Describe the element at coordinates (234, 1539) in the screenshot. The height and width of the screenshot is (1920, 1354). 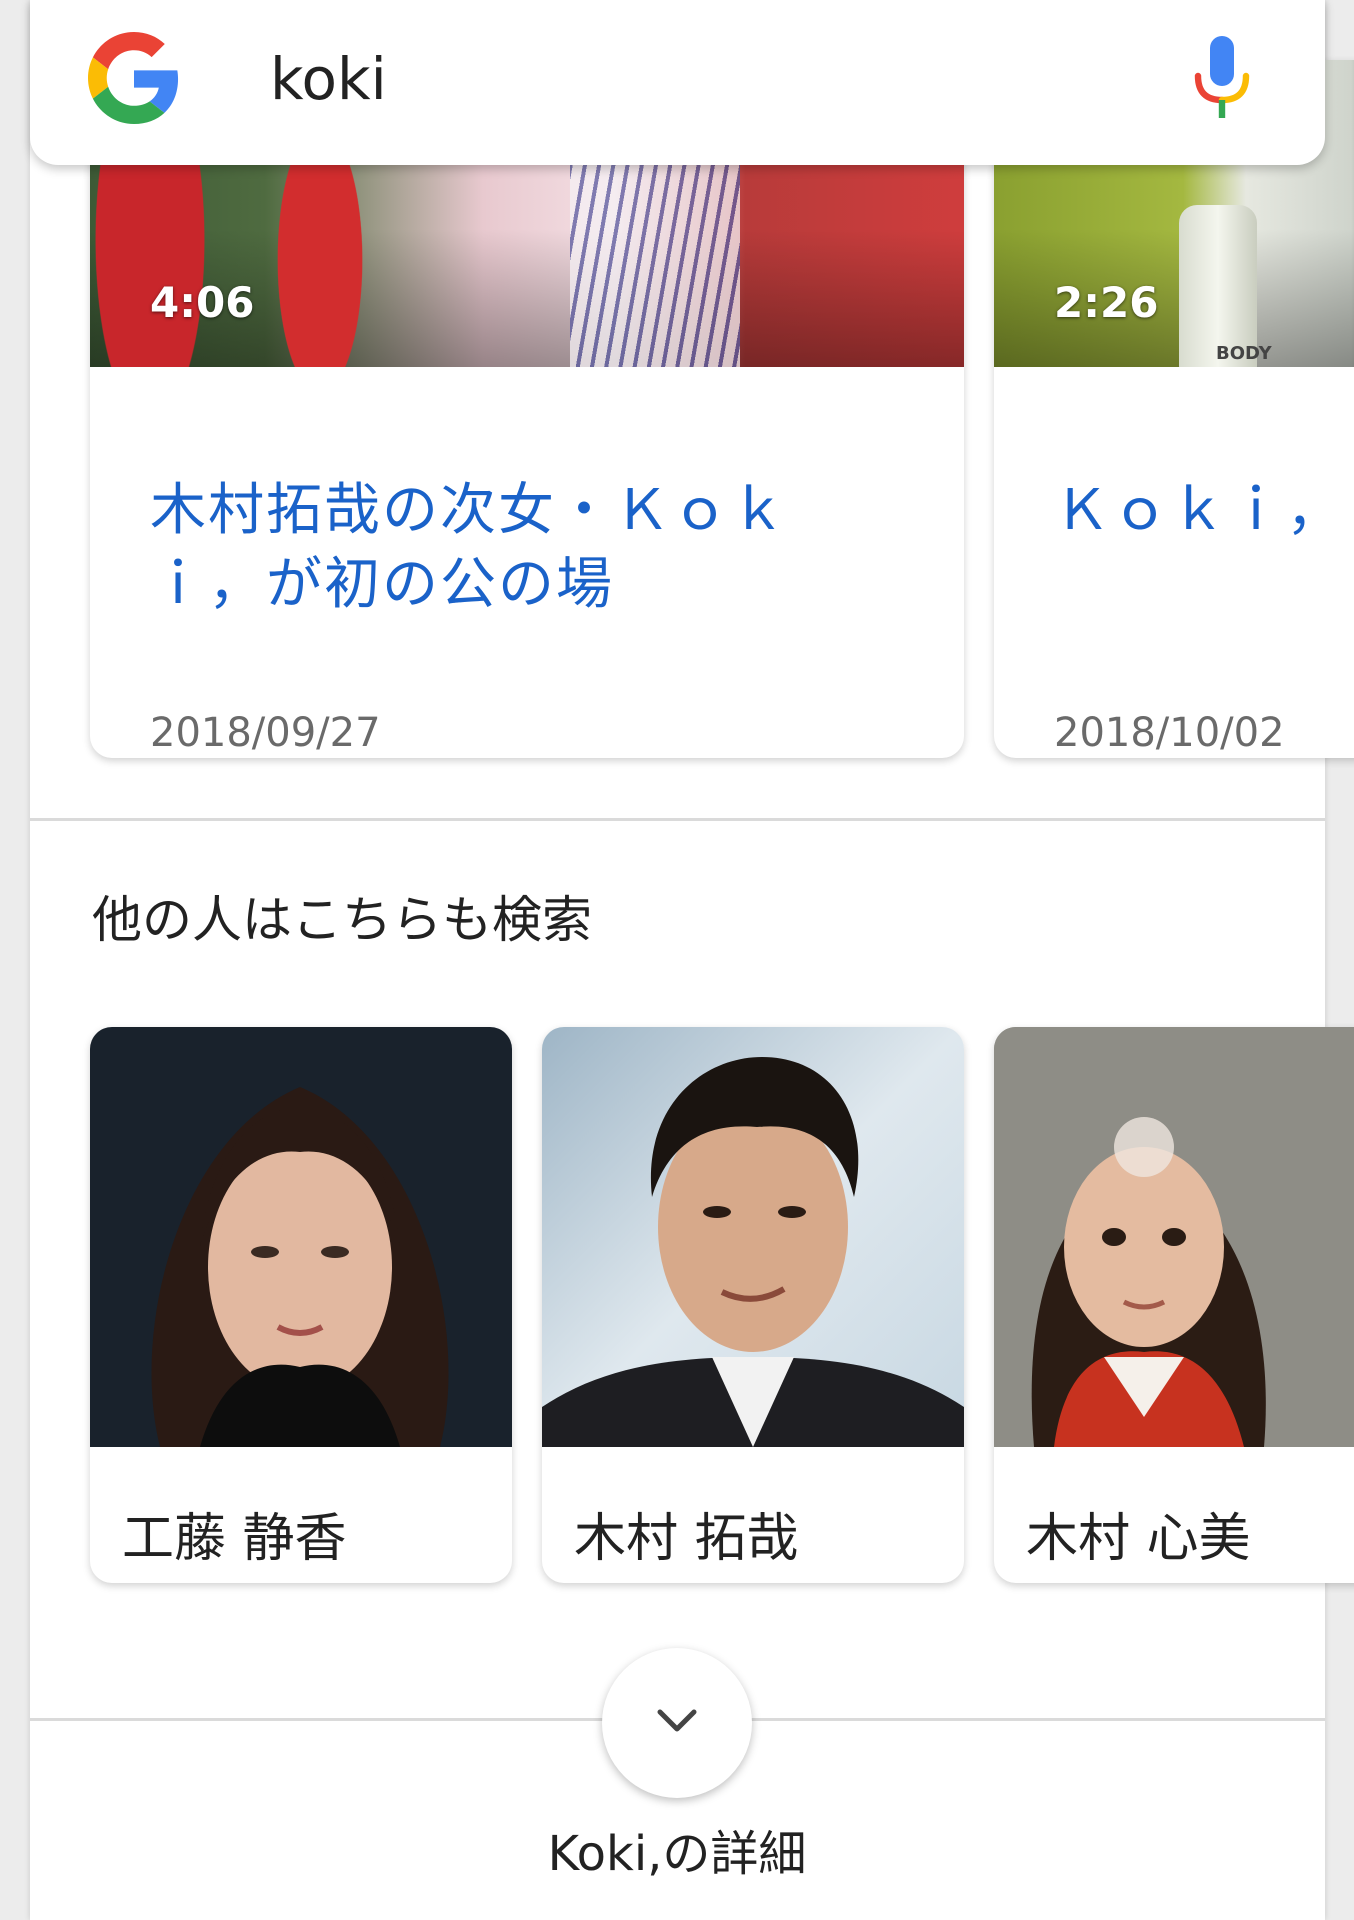
I see `person-name: 工藤 静香` at that location.